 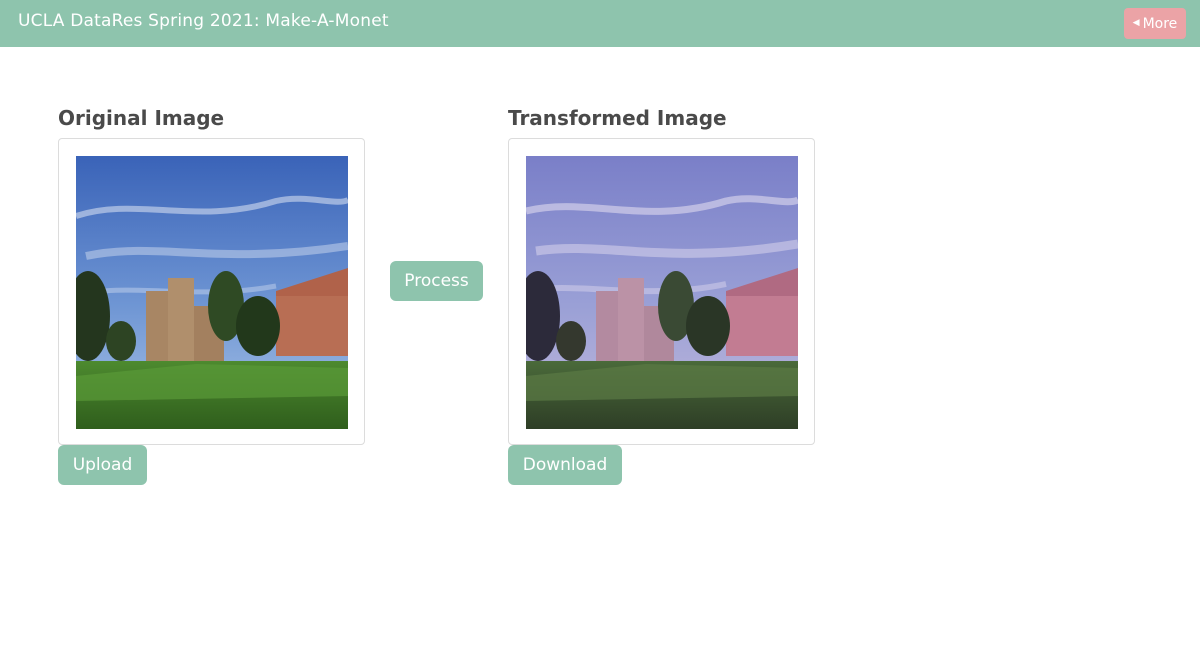 I want to click on more-button: ◀ More, so click(x=1155, y=23).